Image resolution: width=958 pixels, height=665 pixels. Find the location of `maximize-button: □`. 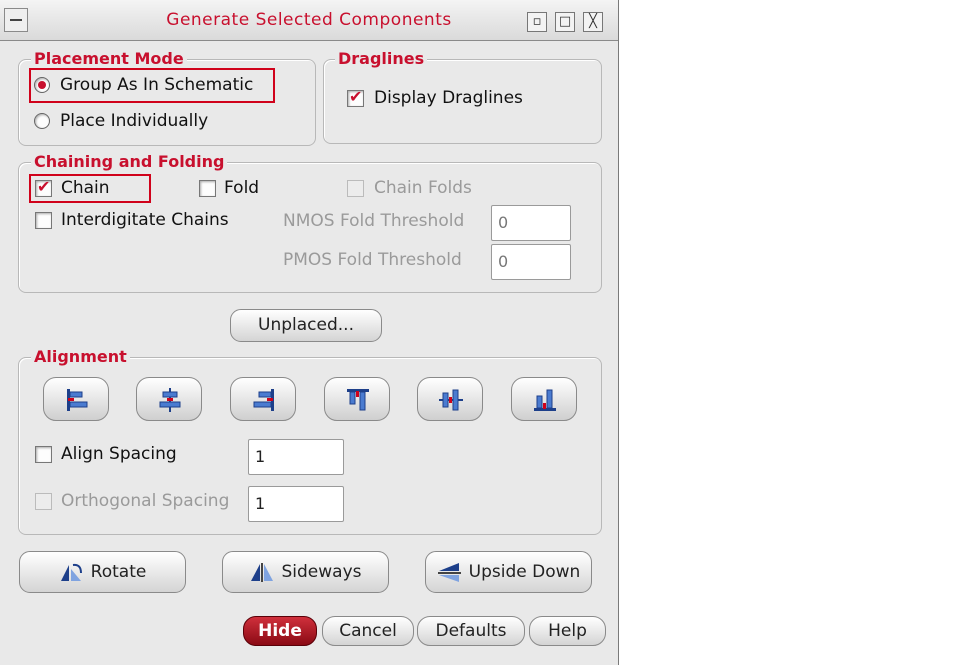

maximize-button: □ is located at coordinates (565, 22).